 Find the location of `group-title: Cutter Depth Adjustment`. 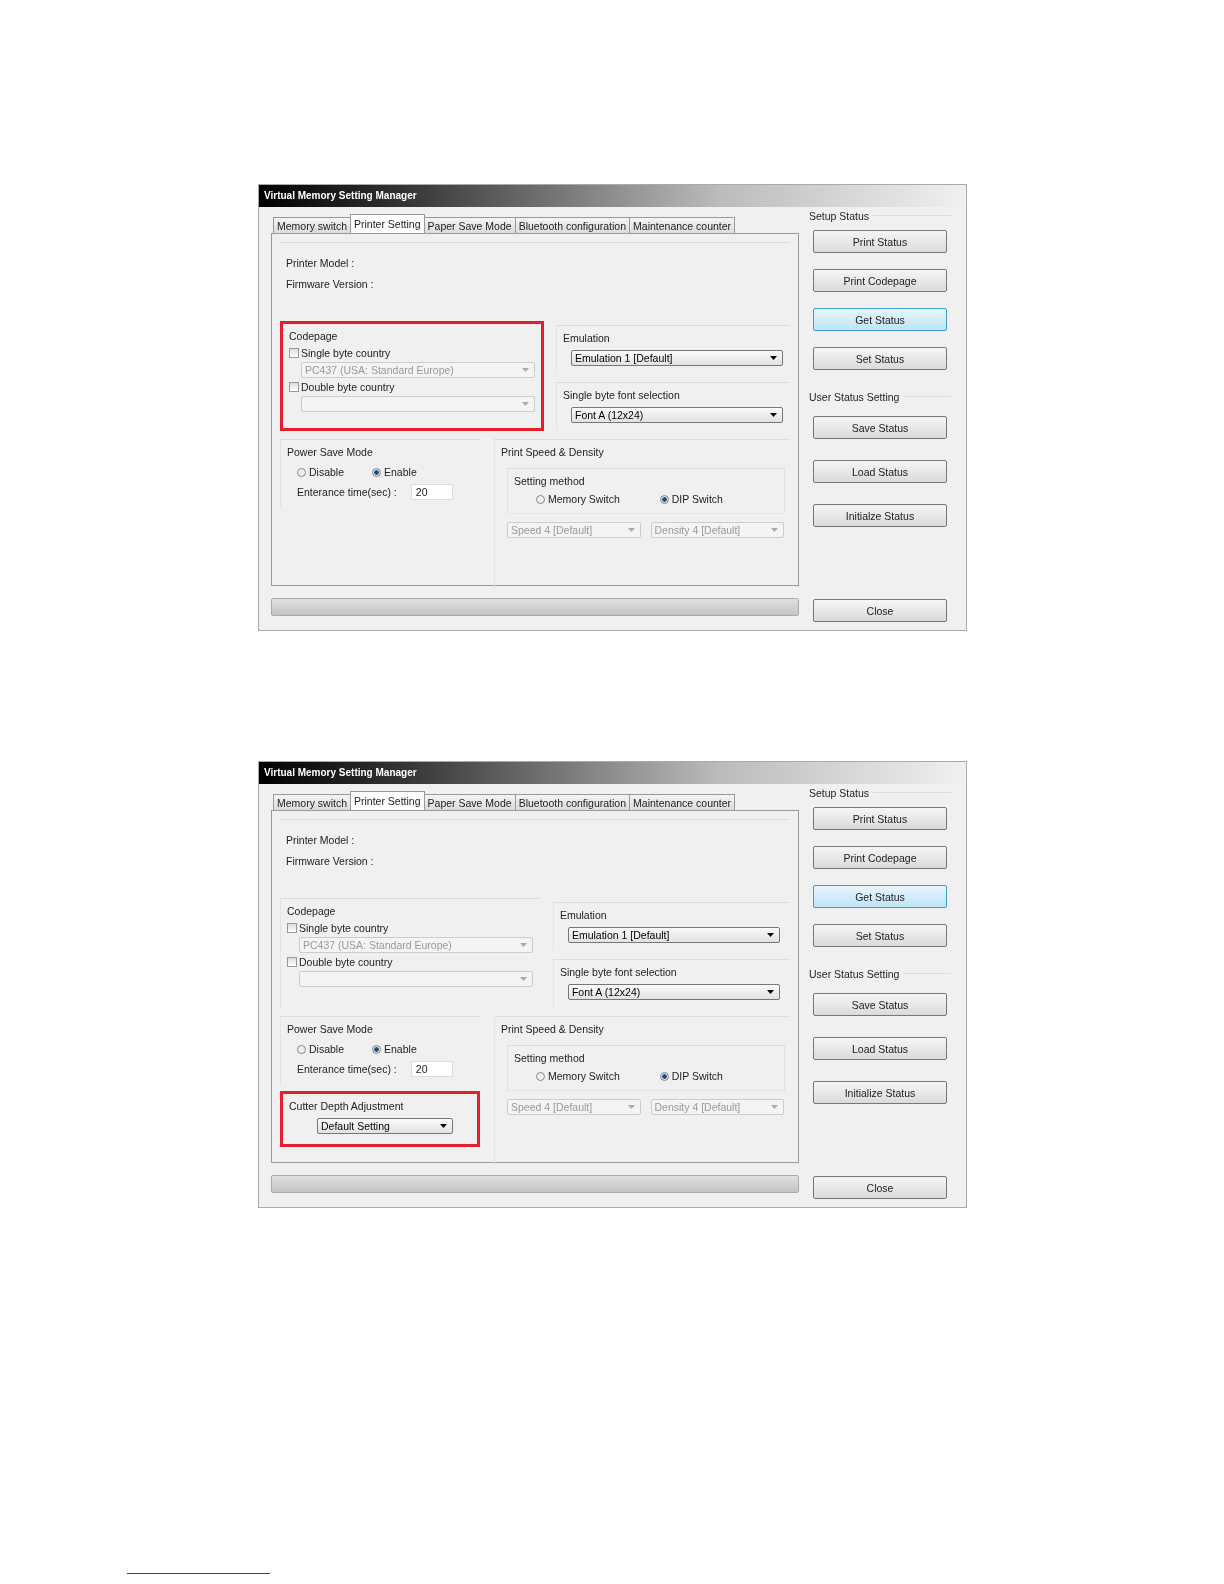

group-title: Cutter Depth Adjustment is located at coordinates (347, 1106).